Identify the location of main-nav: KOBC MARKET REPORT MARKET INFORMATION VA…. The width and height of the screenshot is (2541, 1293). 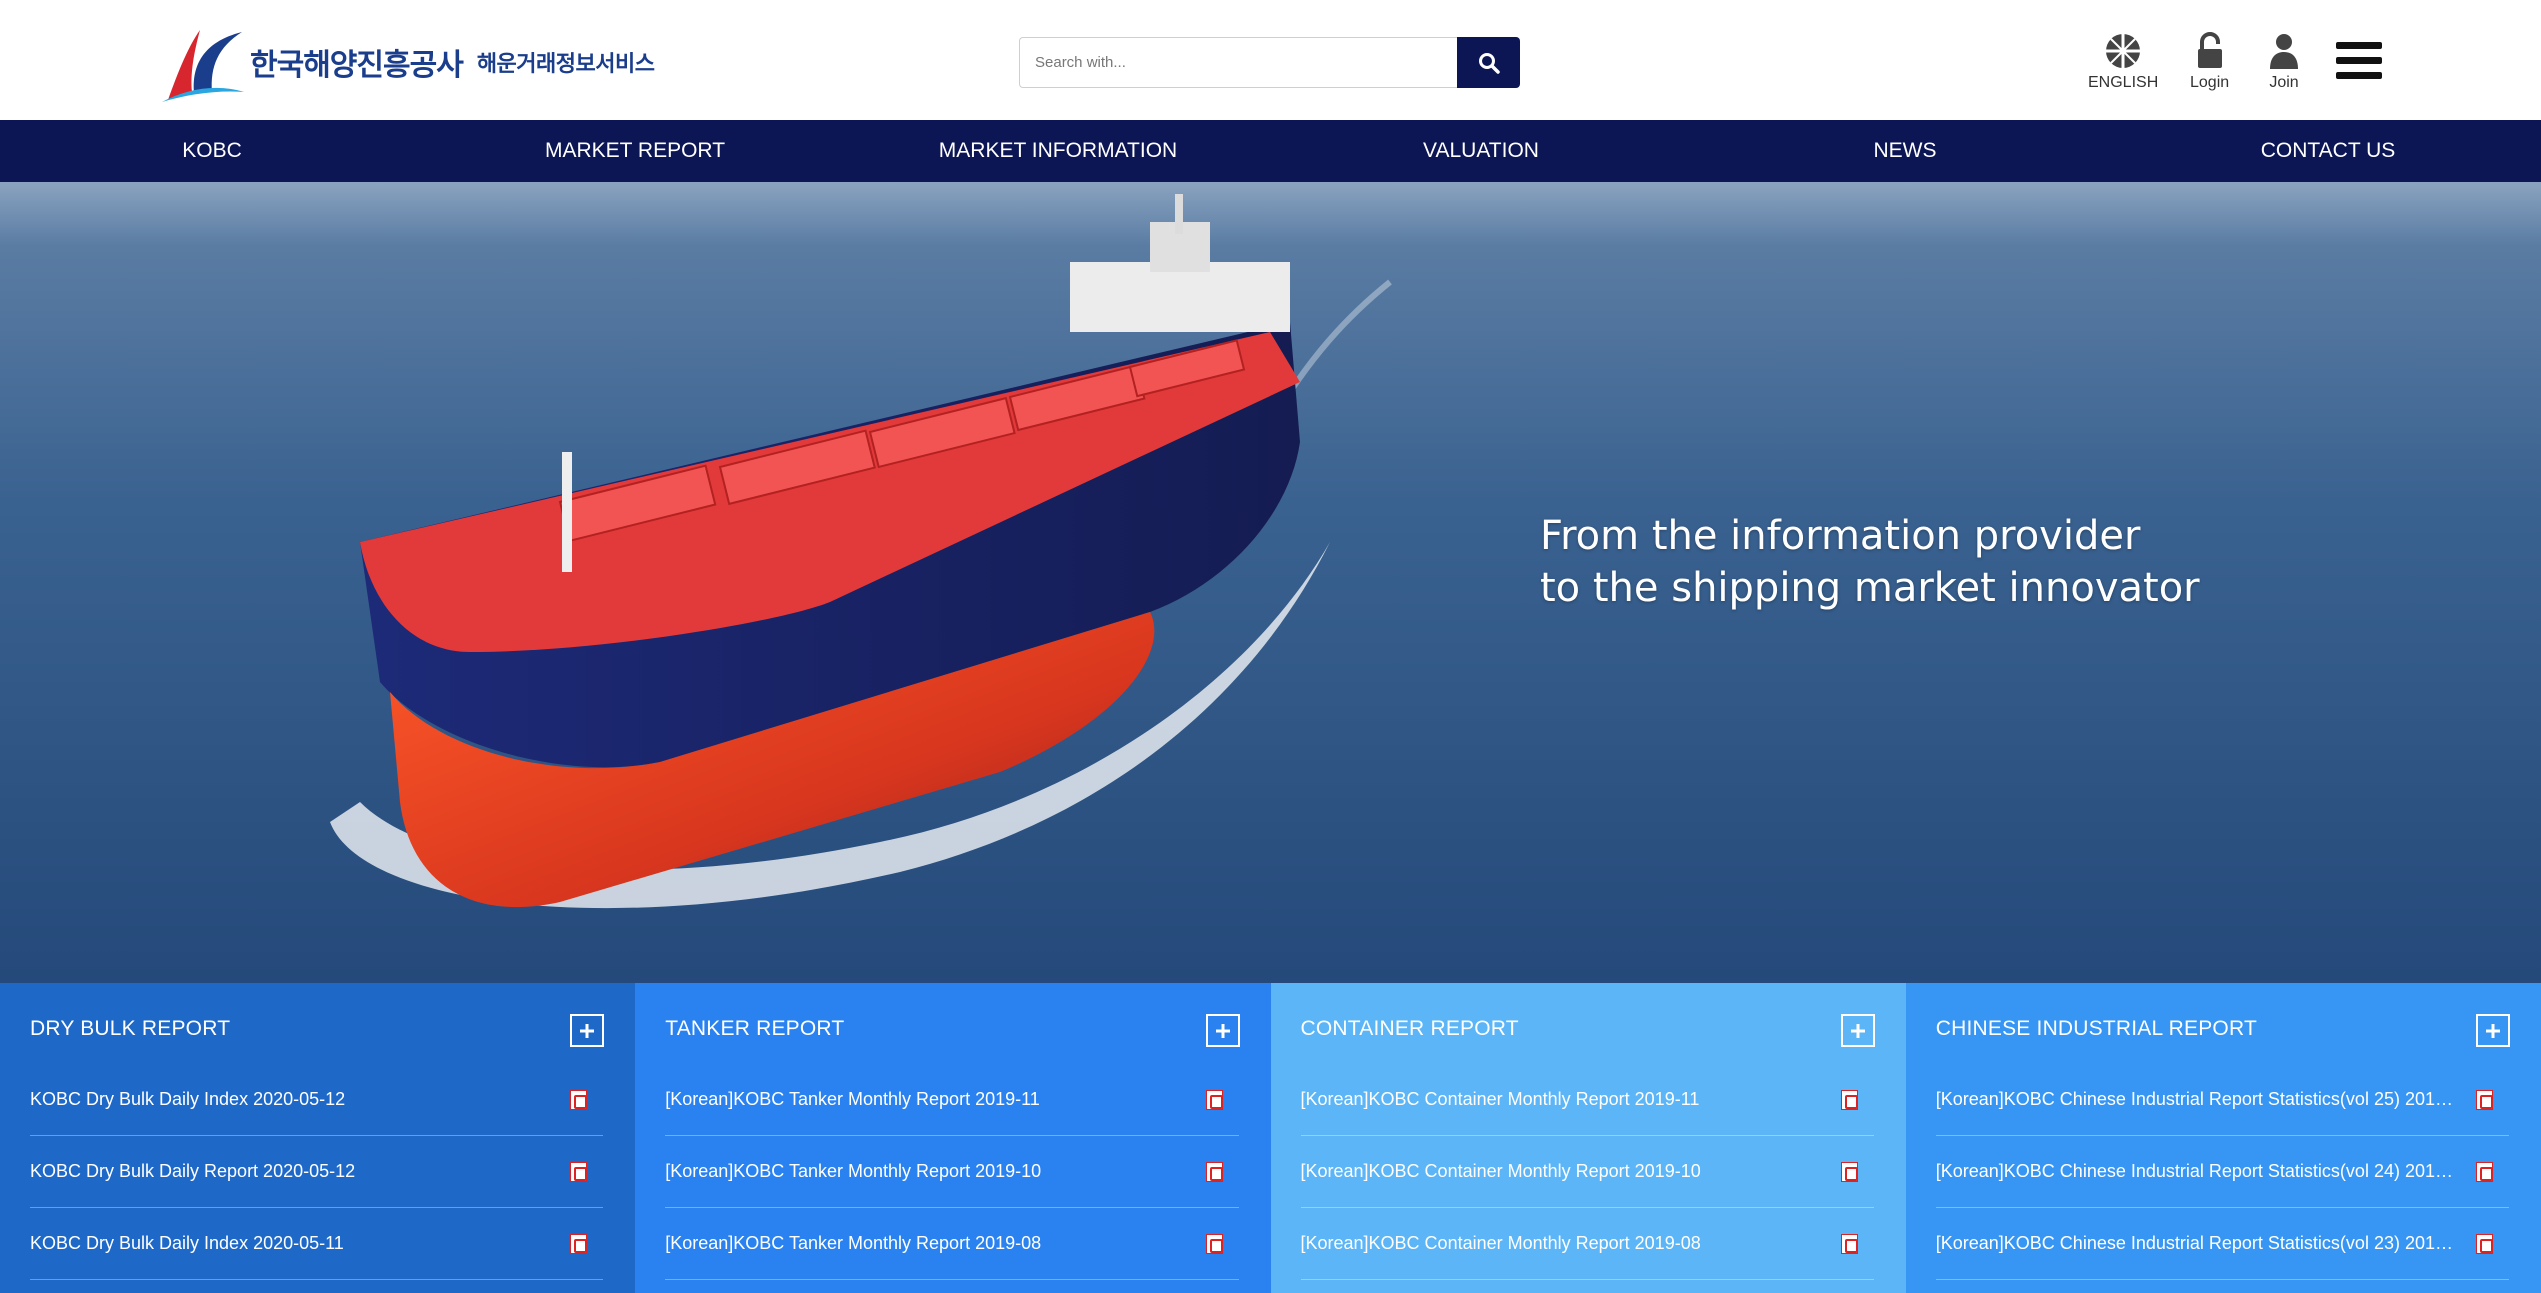
(1270, 151).